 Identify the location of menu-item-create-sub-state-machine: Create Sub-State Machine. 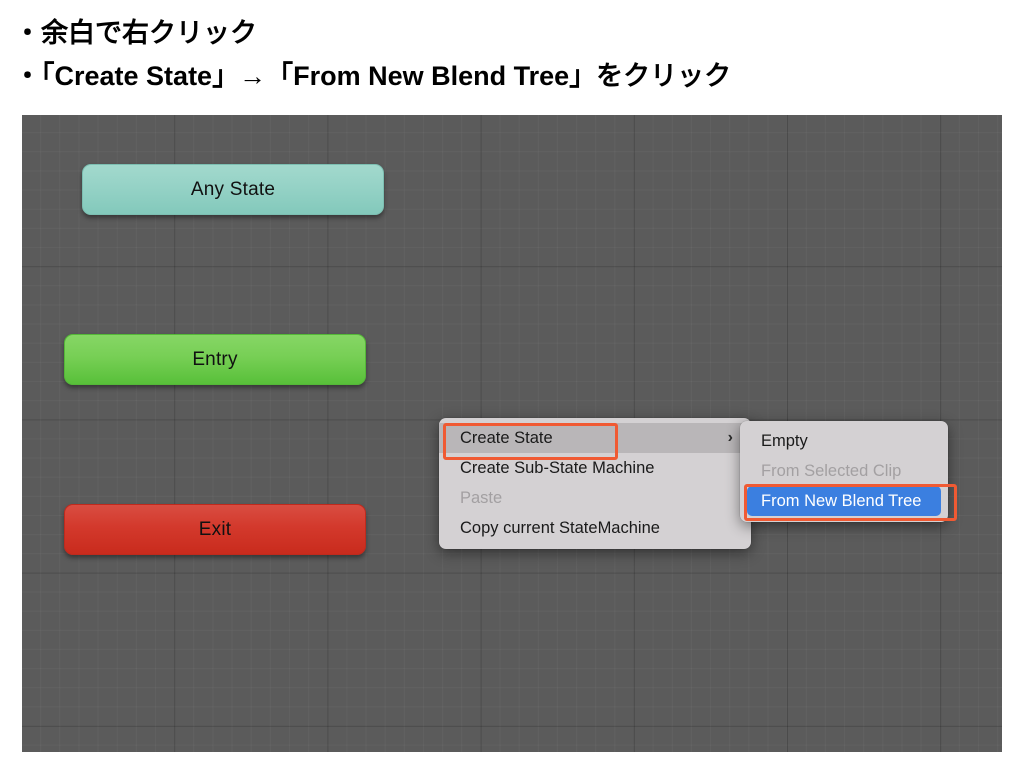
(595, 468).